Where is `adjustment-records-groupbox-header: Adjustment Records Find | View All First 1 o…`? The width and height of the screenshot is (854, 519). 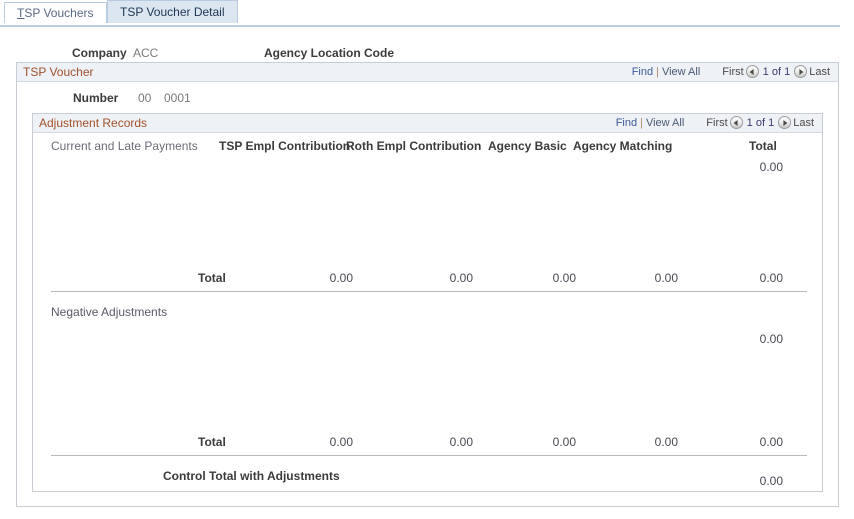 adjustment-records-groupbox-header: Adjustment Records Find | View All First 1 o… is located at coordinates (427, 123).